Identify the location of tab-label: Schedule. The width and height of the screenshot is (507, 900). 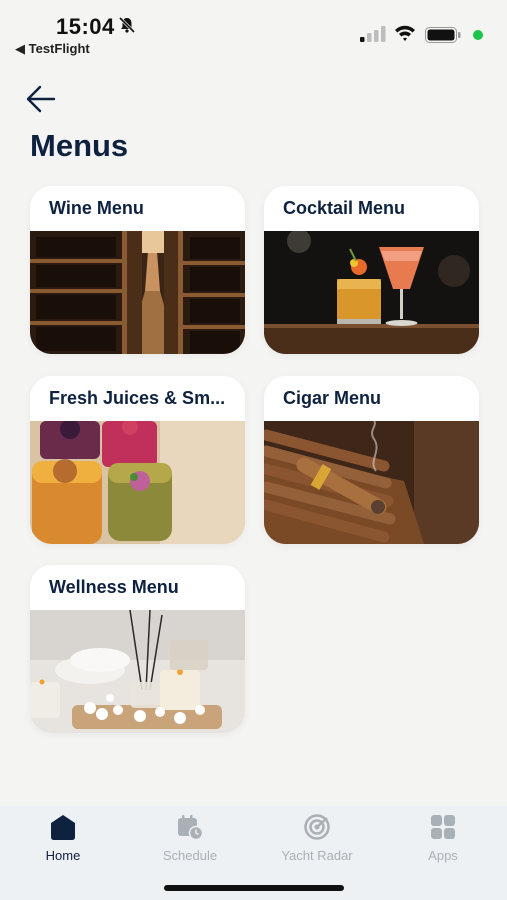
(190, 855).